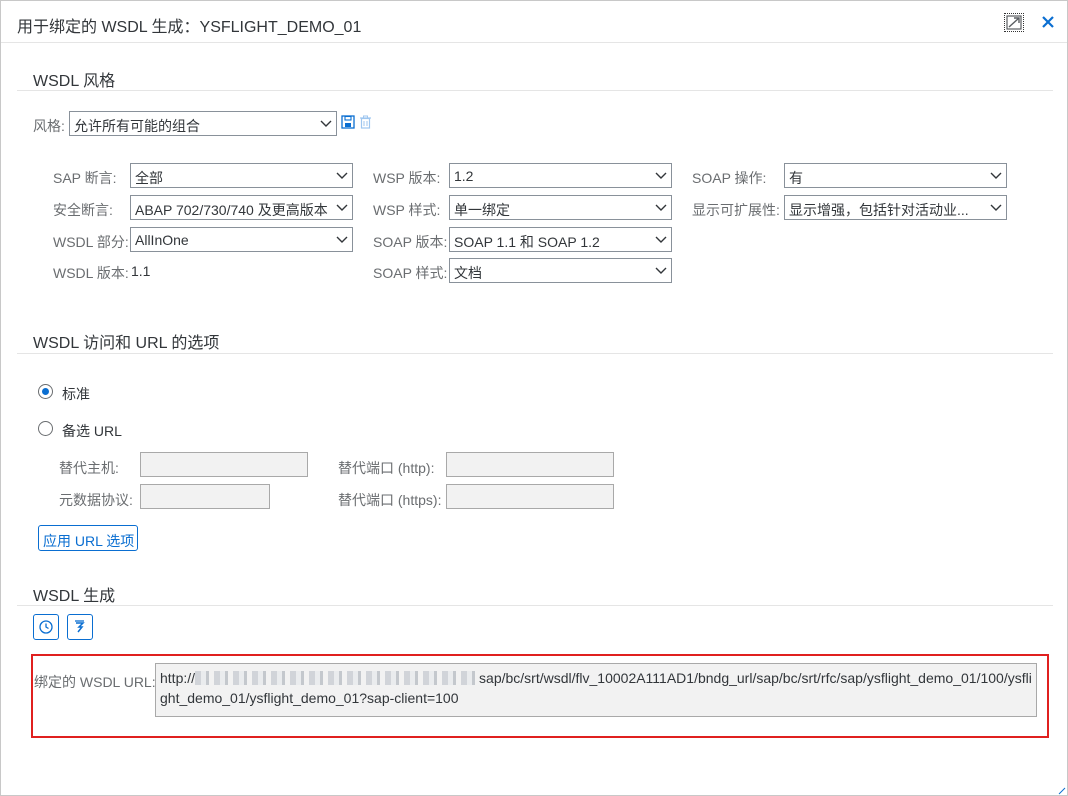 The width and height of the screenshot is (1068, 796). Describe the element at coordinates (365, 122) in the screenshot. I see `delete-icon` at that location.